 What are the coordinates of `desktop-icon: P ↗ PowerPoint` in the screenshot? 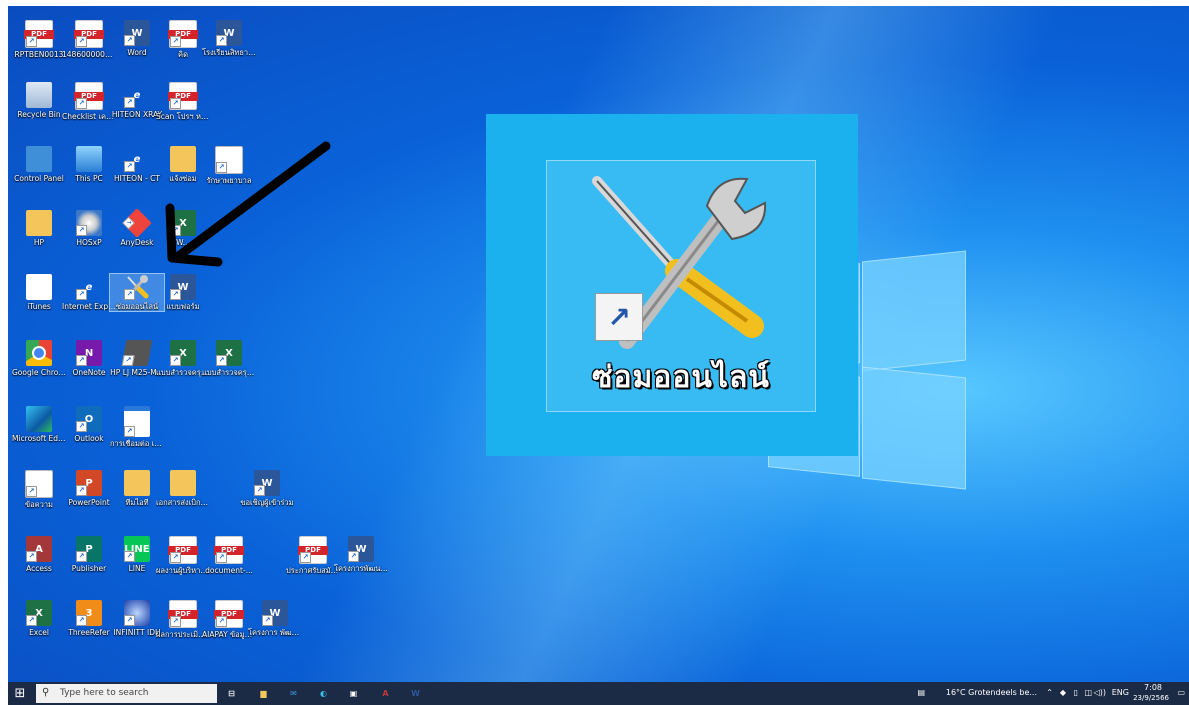 It's located at (89, 488).